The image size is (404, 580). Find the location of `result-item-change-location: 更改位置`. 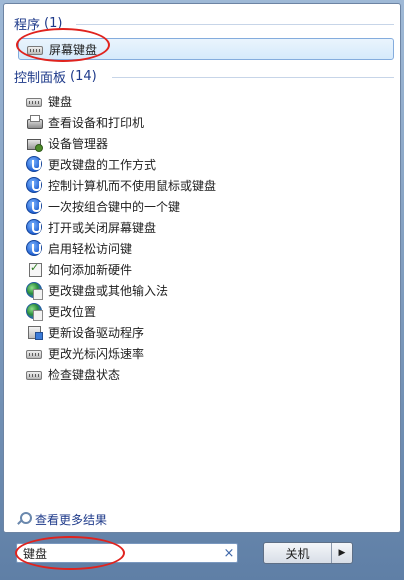

result-item-change-location: 更改位置 is located at coordinates (61, 311).